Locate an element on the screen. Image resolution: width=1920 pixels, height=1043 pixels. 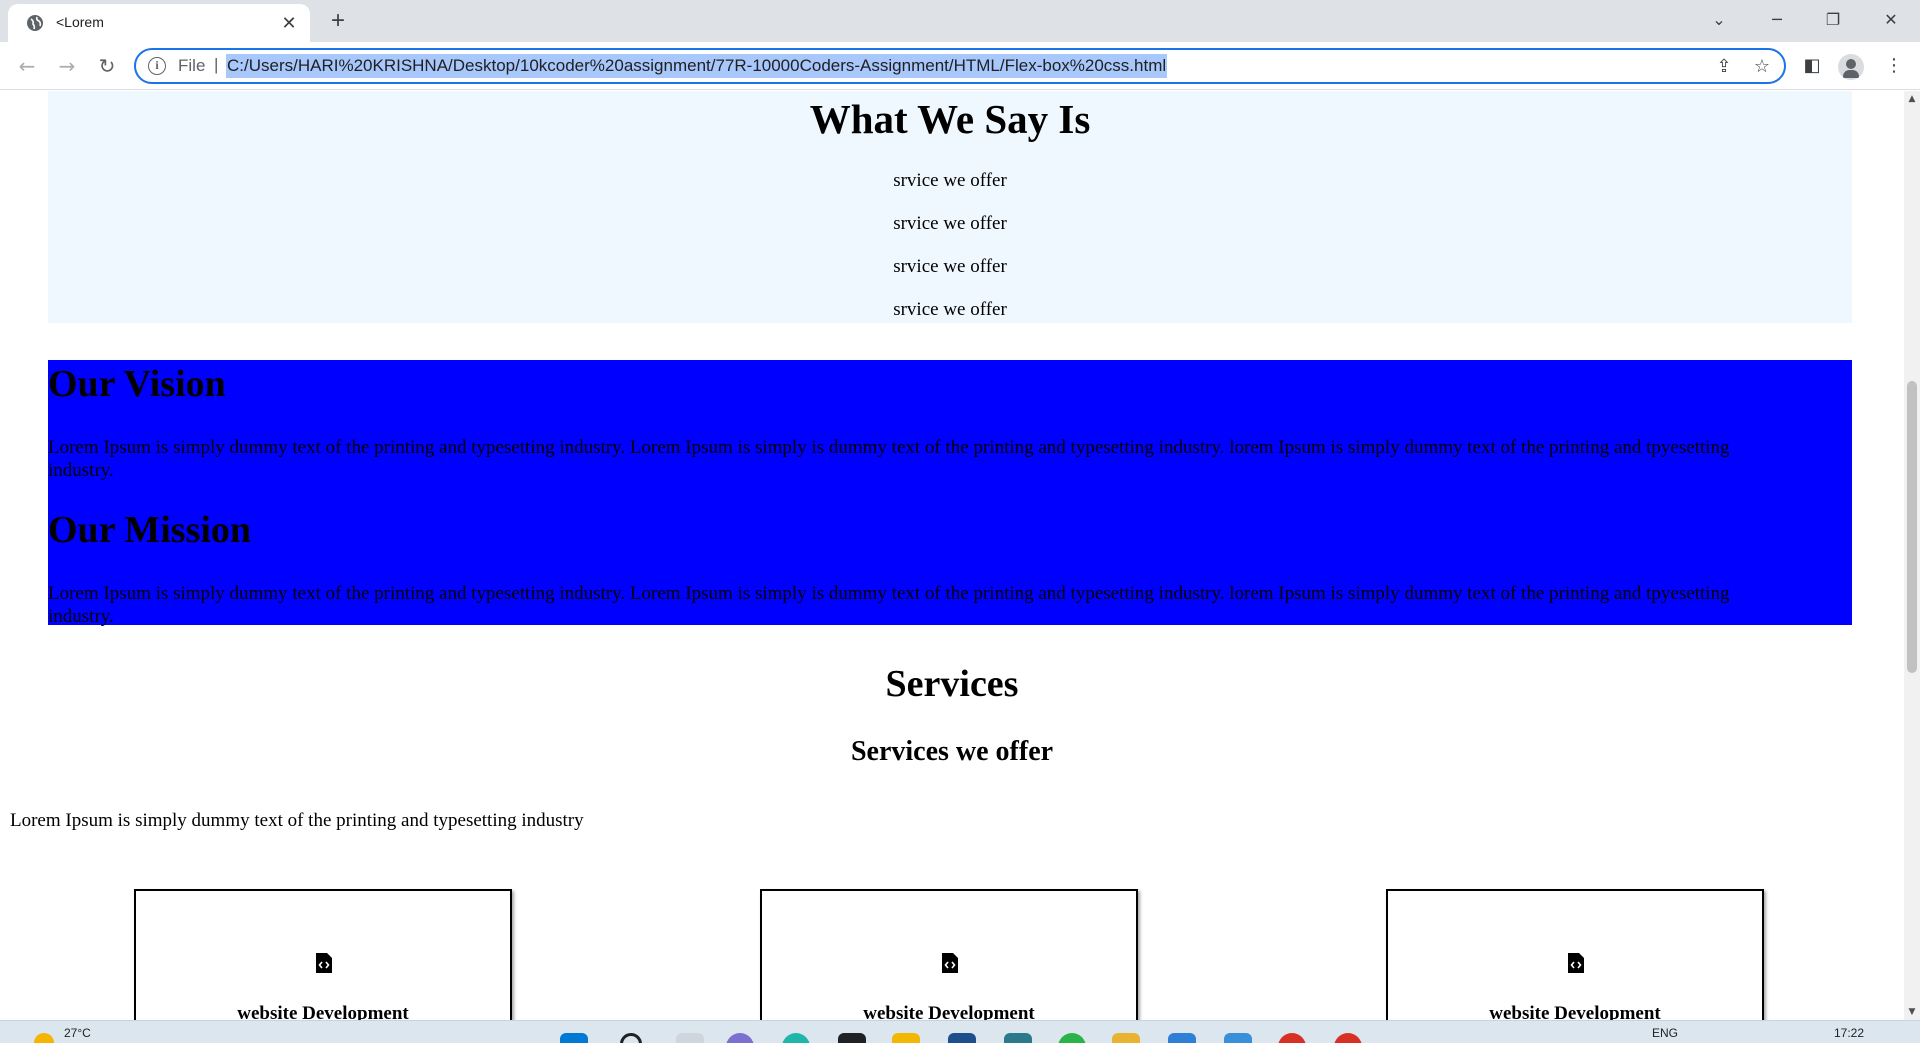
restore-button: ❐ is located at coordinates (1833, 20).